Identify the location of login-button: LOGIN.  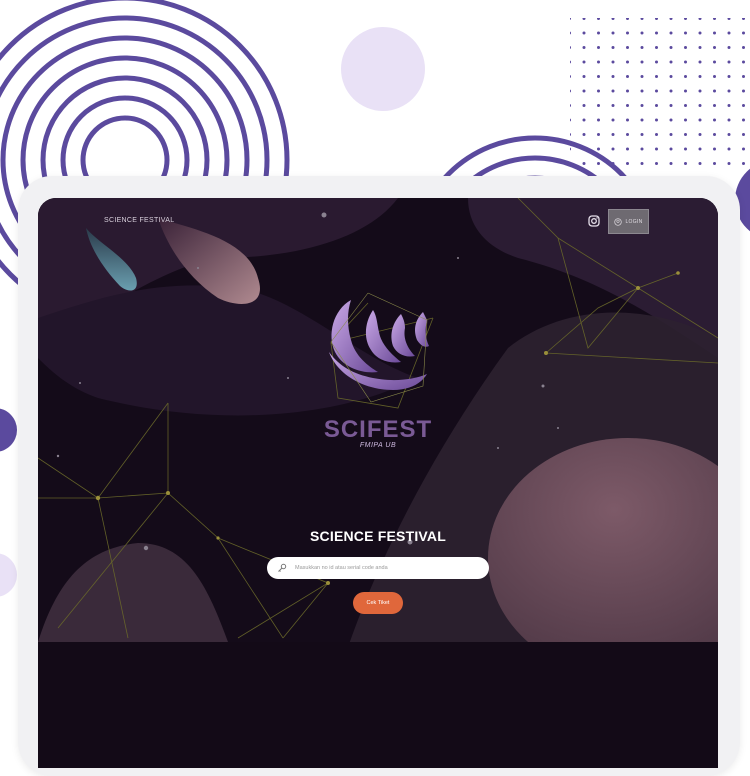
(628, 221).